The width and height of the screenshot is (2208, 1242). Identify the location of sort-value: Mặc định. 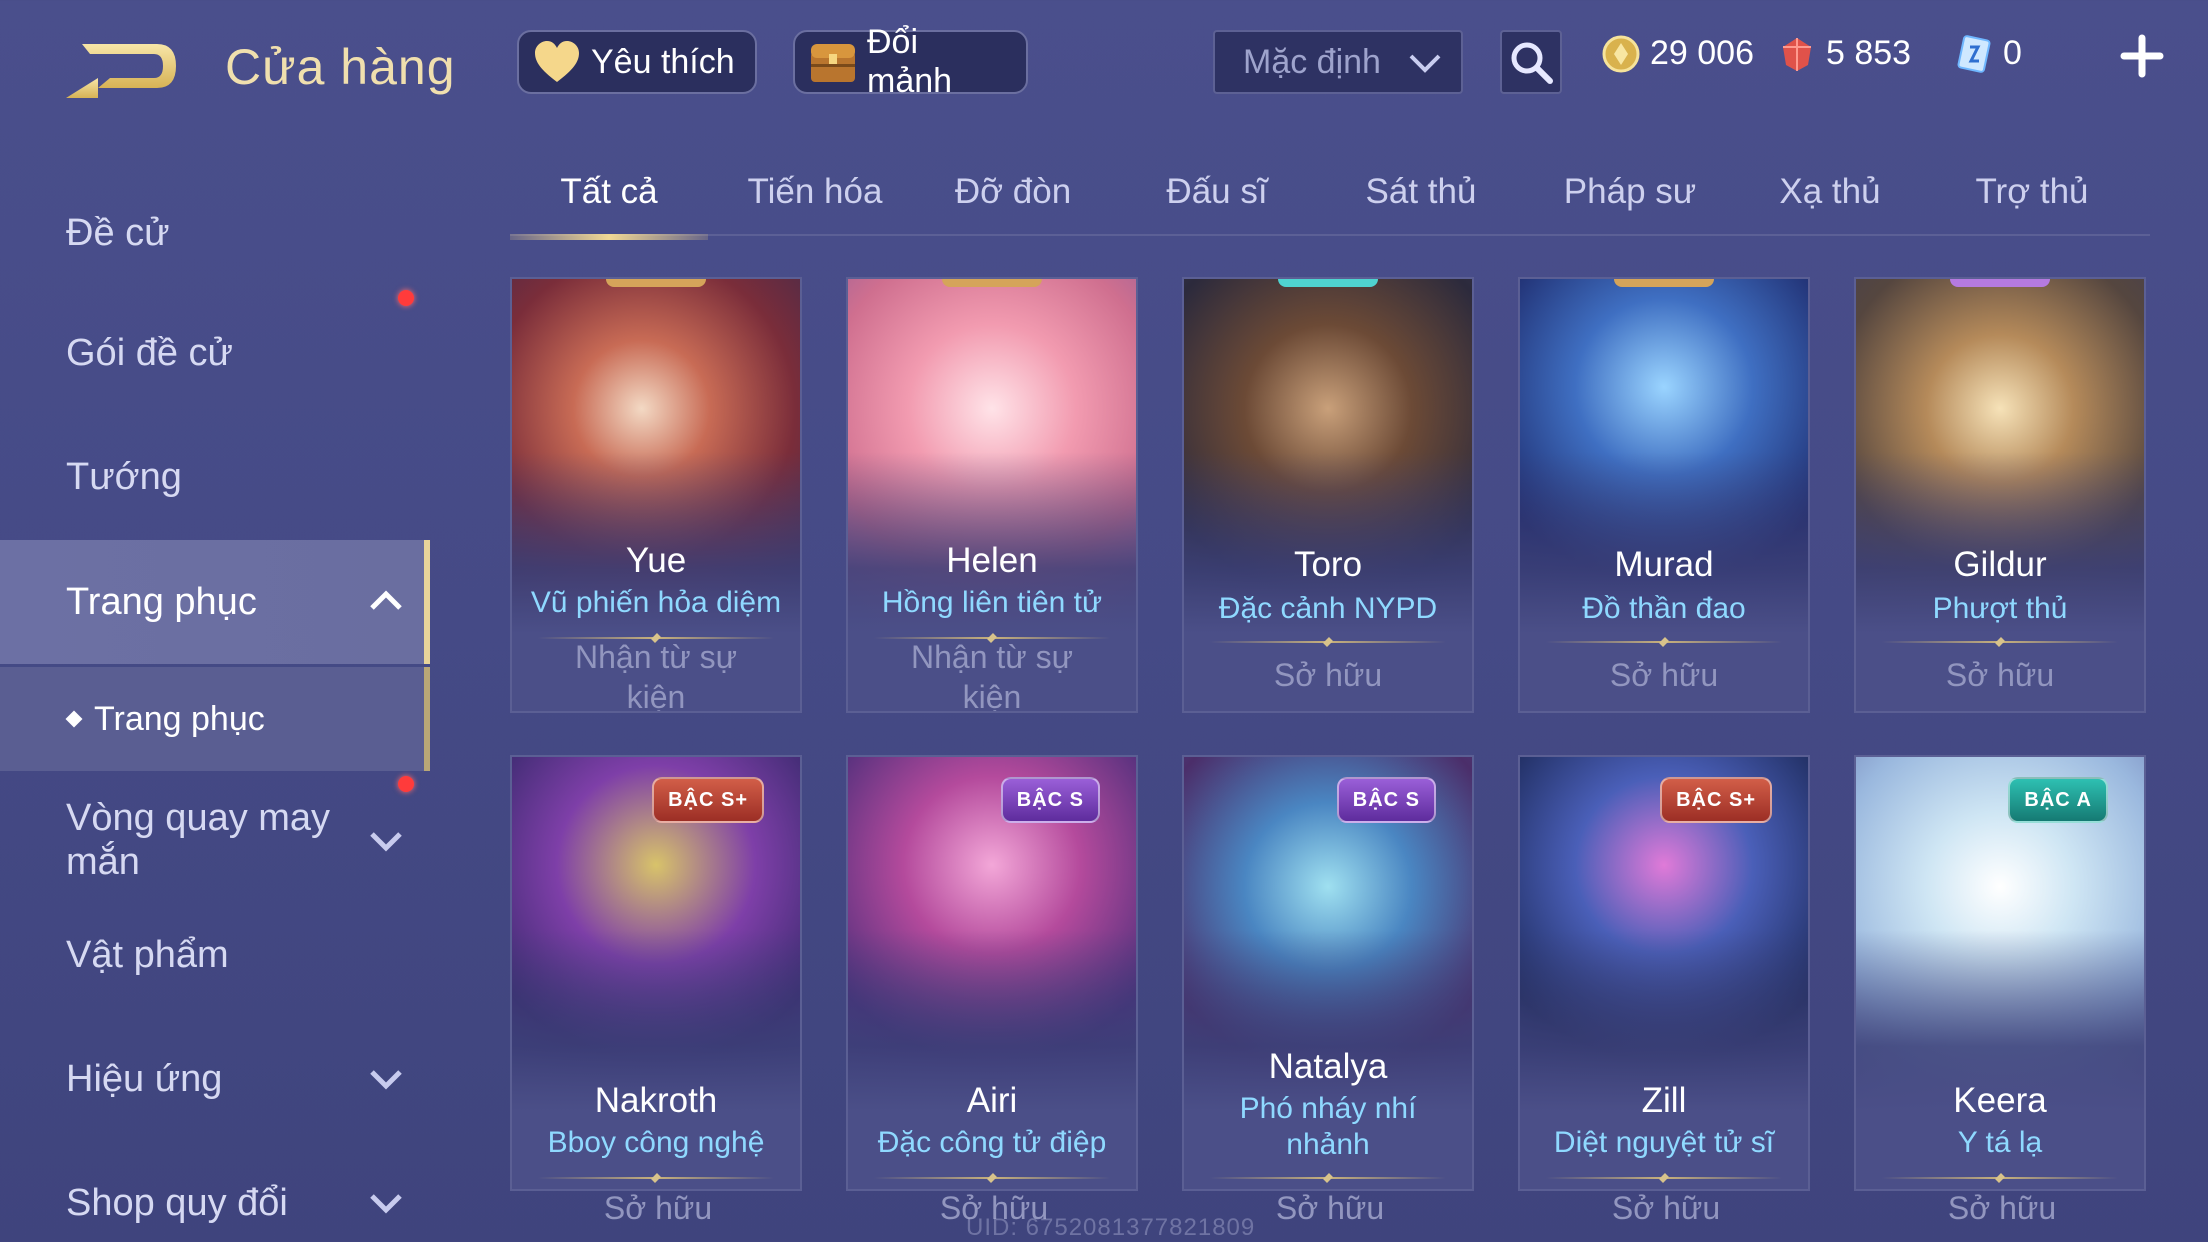
(1312, 61).